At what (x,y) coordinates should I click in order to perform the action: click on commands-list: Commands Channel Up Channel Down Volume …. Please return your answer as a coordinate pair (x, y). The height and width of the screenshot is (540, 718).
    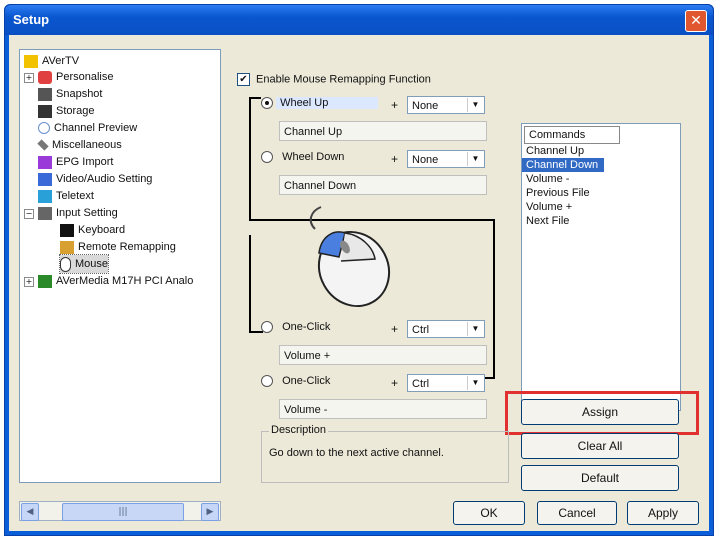
    Looking at the image, I should click on (601, 267).